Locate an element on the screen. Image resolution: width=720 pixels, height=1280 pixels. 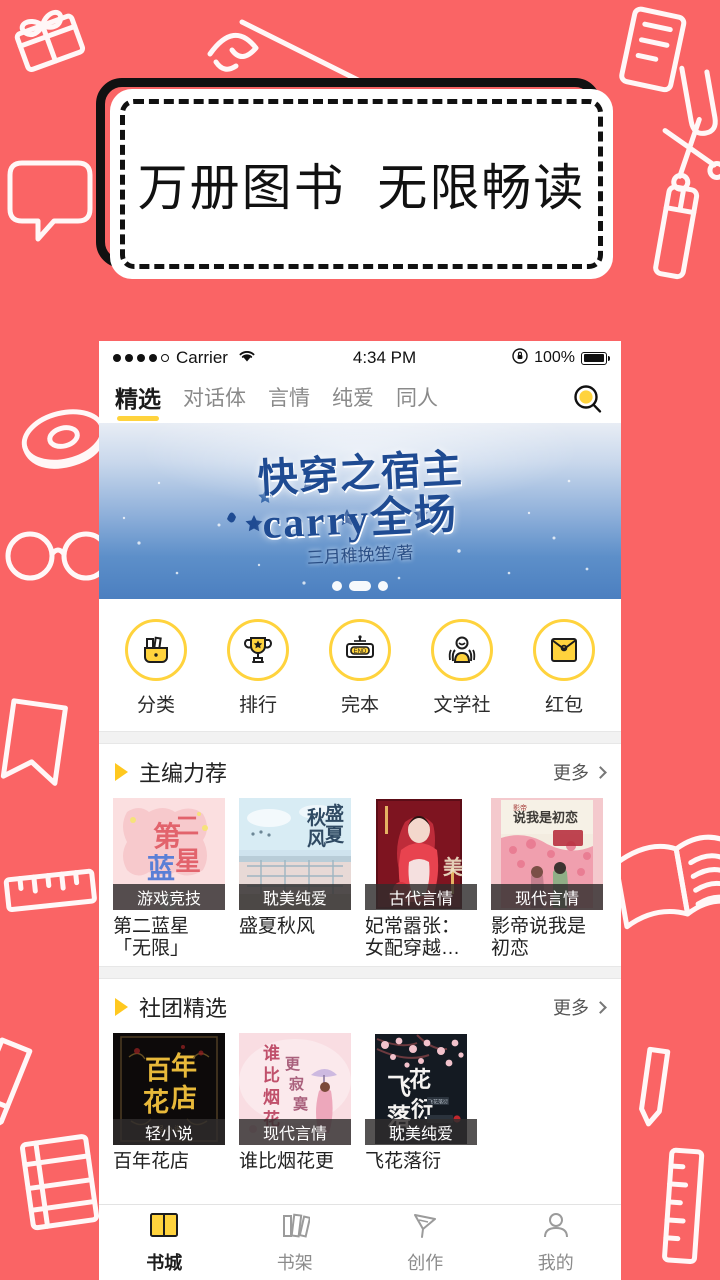
tab-chunai: 纯爱 is located at coordinates (353, 400).